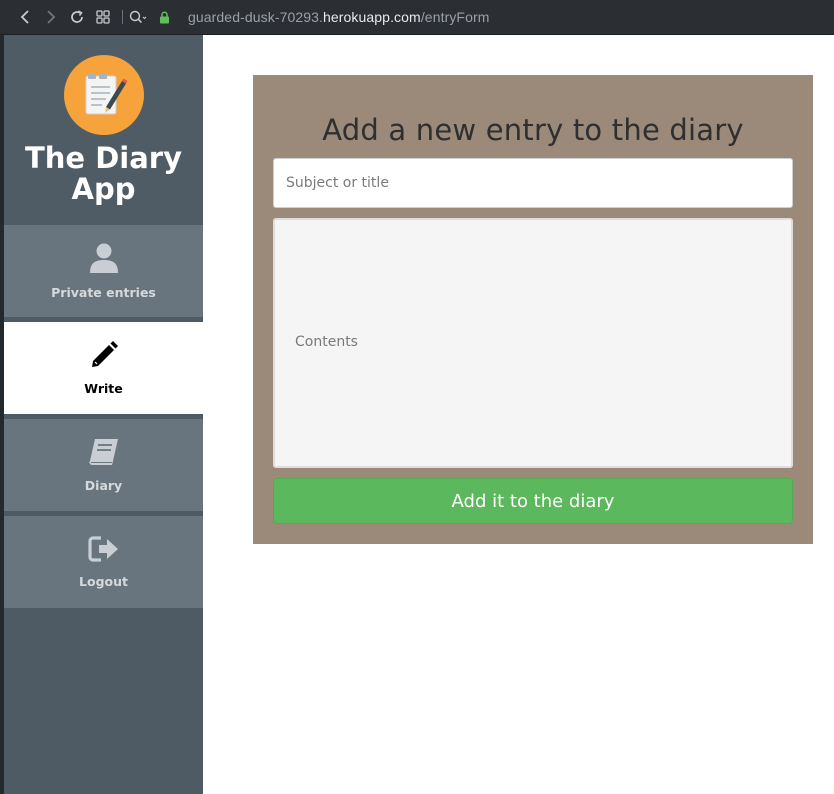 This screenshot has height=794, width=834. What do you see at coordinates (455, 17) in the screenshot?
I see `url-path: /entryForm` at bounding box center [455, 17].